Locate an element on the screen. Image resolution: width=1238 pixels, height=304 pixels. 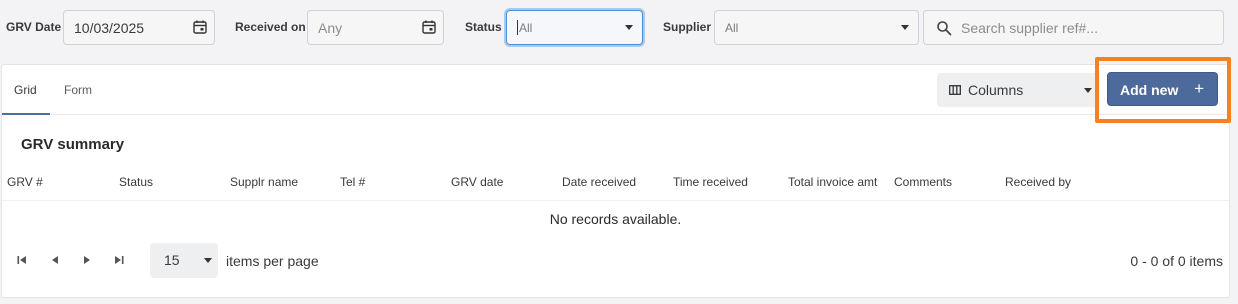
received-on-field: Any is located at coordinates (375, 27).